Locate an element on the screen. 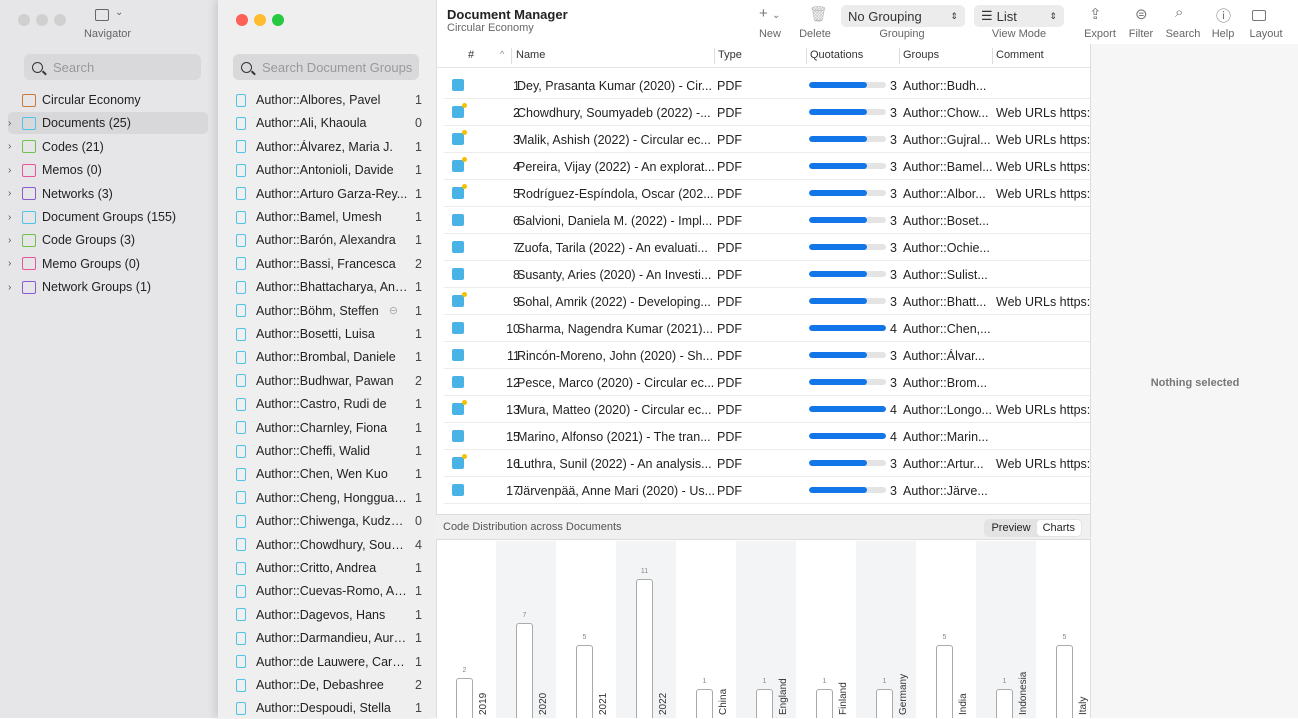  document-group-item: Author::Chen, Wen Kuo 1 is located at coordinates (327, 474).